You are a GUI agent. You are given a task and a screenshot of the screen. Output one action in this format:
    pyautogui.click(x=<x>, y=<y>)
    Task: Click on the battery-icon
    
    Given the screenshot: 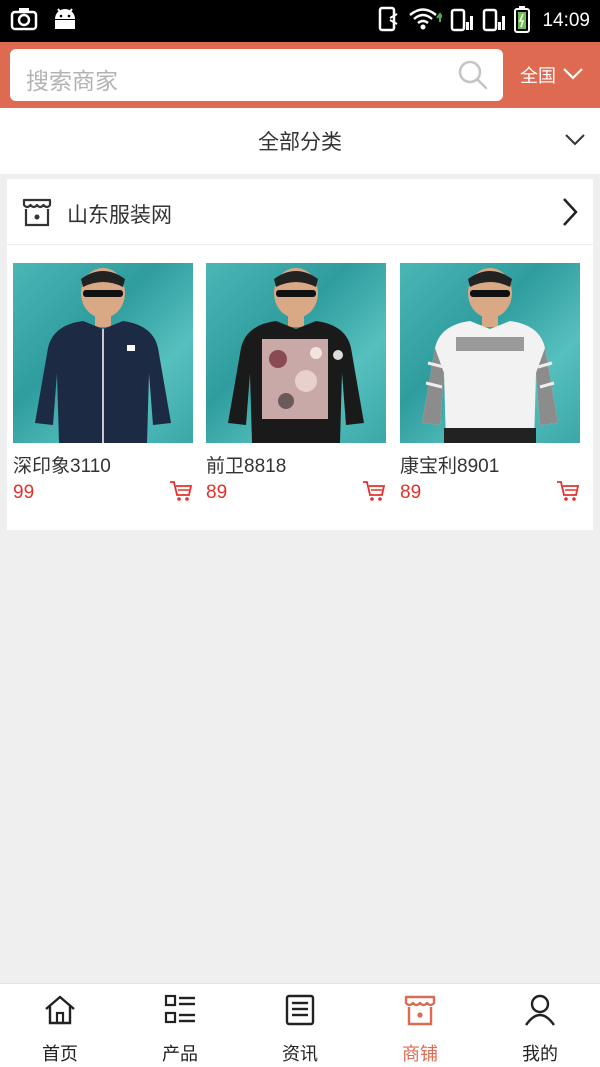 What is the action you would take?
    pyautogui.click(x=522, y=21)
    